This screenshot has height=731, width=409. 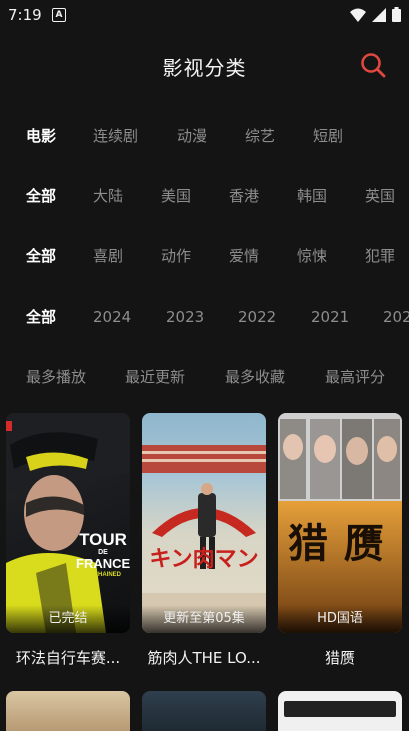 What do you see at coordinates (115, 136) in the screenshot?
I see `filter-type-series: 连续剧` at bounding box center [115, 136].